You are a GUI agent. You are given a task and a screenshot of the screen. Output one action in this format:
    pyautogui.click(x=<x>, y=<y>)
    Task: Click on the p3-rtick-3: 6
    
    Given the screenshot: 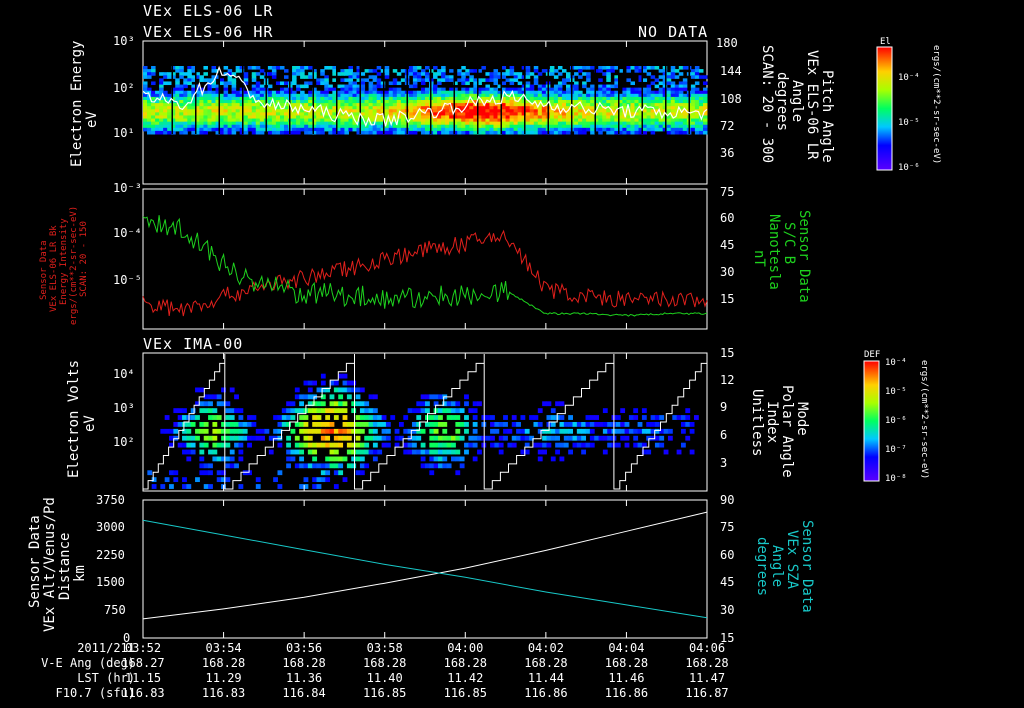 What is the action you would take?
    pyautogui.click(x=723, y=435)
    